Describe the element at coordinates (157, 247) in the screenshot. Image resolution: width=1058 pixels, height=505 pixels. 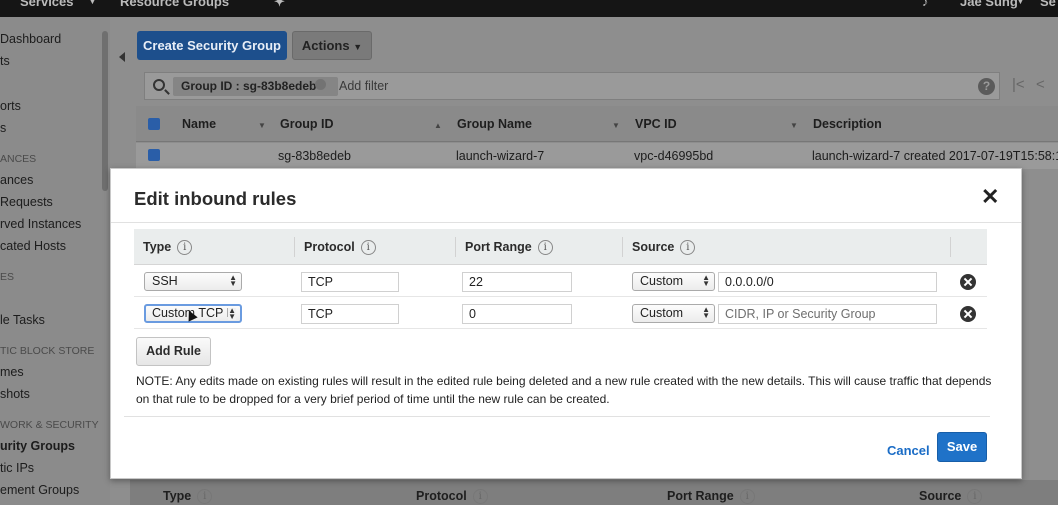
I see `col-type: Type` at that location.